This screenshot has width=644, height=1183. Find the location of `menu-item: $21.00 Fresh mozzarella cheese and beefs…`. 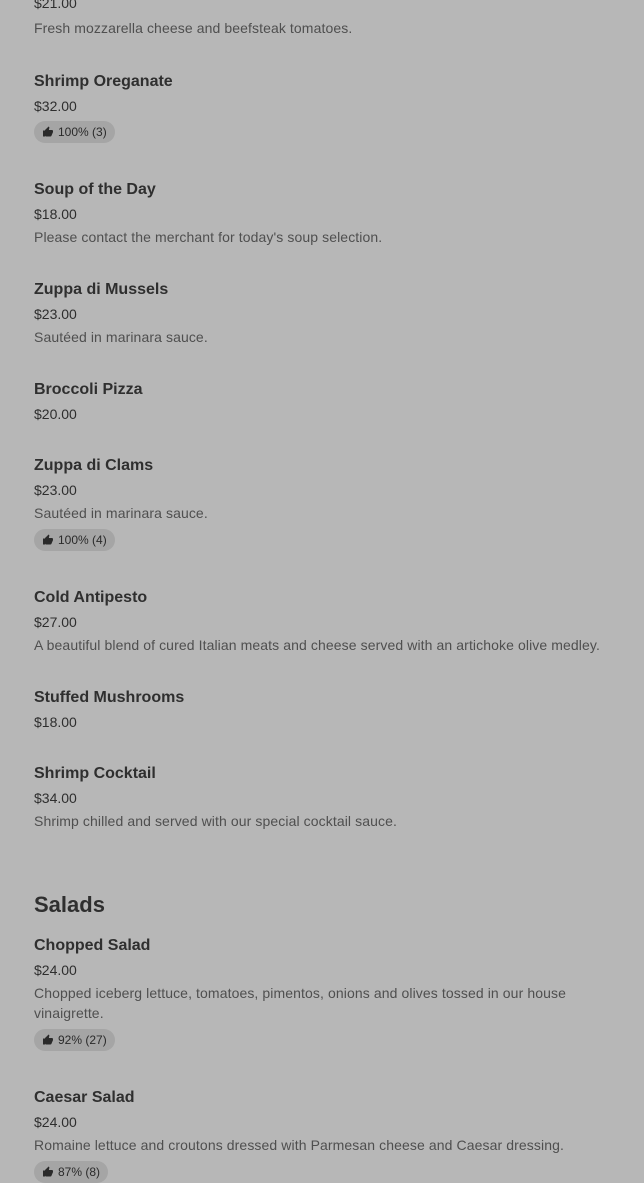

menu-item: $21.00 Fresh mozzarella cheese and beefs… is located at coordinates (193, 19).